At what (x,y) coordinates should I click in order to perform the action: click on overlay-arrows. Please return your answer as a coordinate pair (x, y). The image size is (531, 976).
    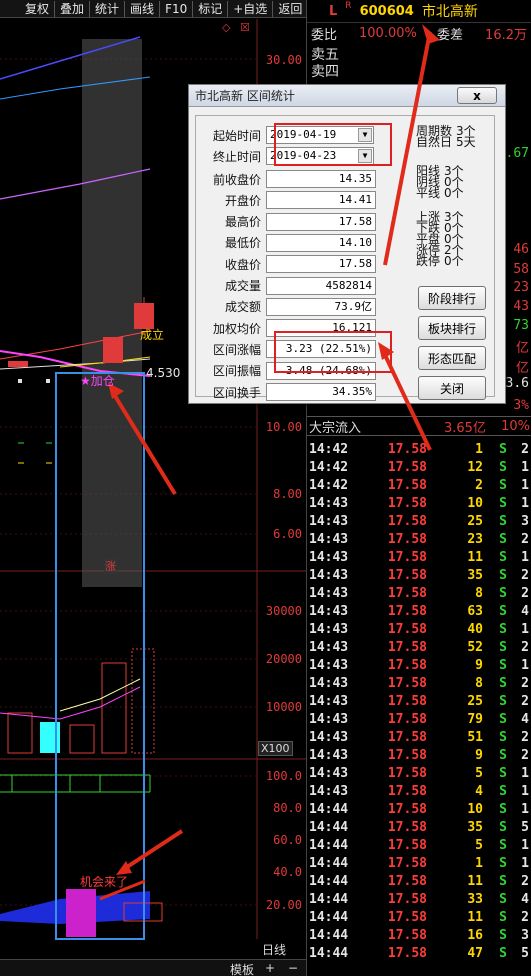
    Looking at the image, I should click on (409, 237).